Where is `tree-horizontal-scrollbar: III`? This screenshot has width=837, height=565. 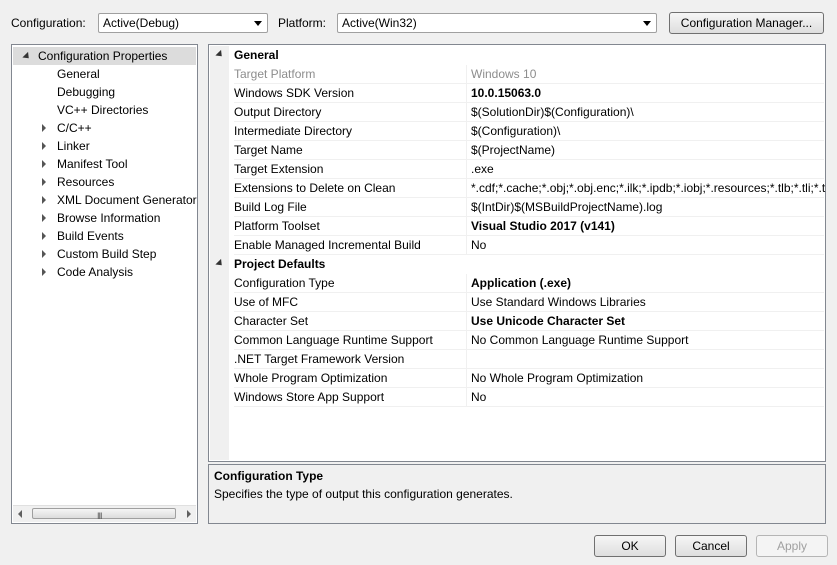
tree-horizontal-scrollbar: III is located at coordinates (104, 513).